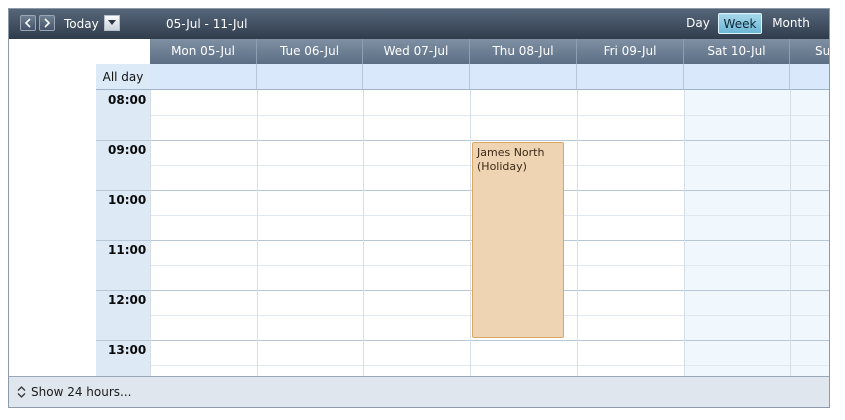 The height and width of the screenshot is (420, 845). What do you see at coordinates (502, 166) in the screenshot?
I see `appointment-subtitle: (Holiday)` at bounding box center [502, 166].